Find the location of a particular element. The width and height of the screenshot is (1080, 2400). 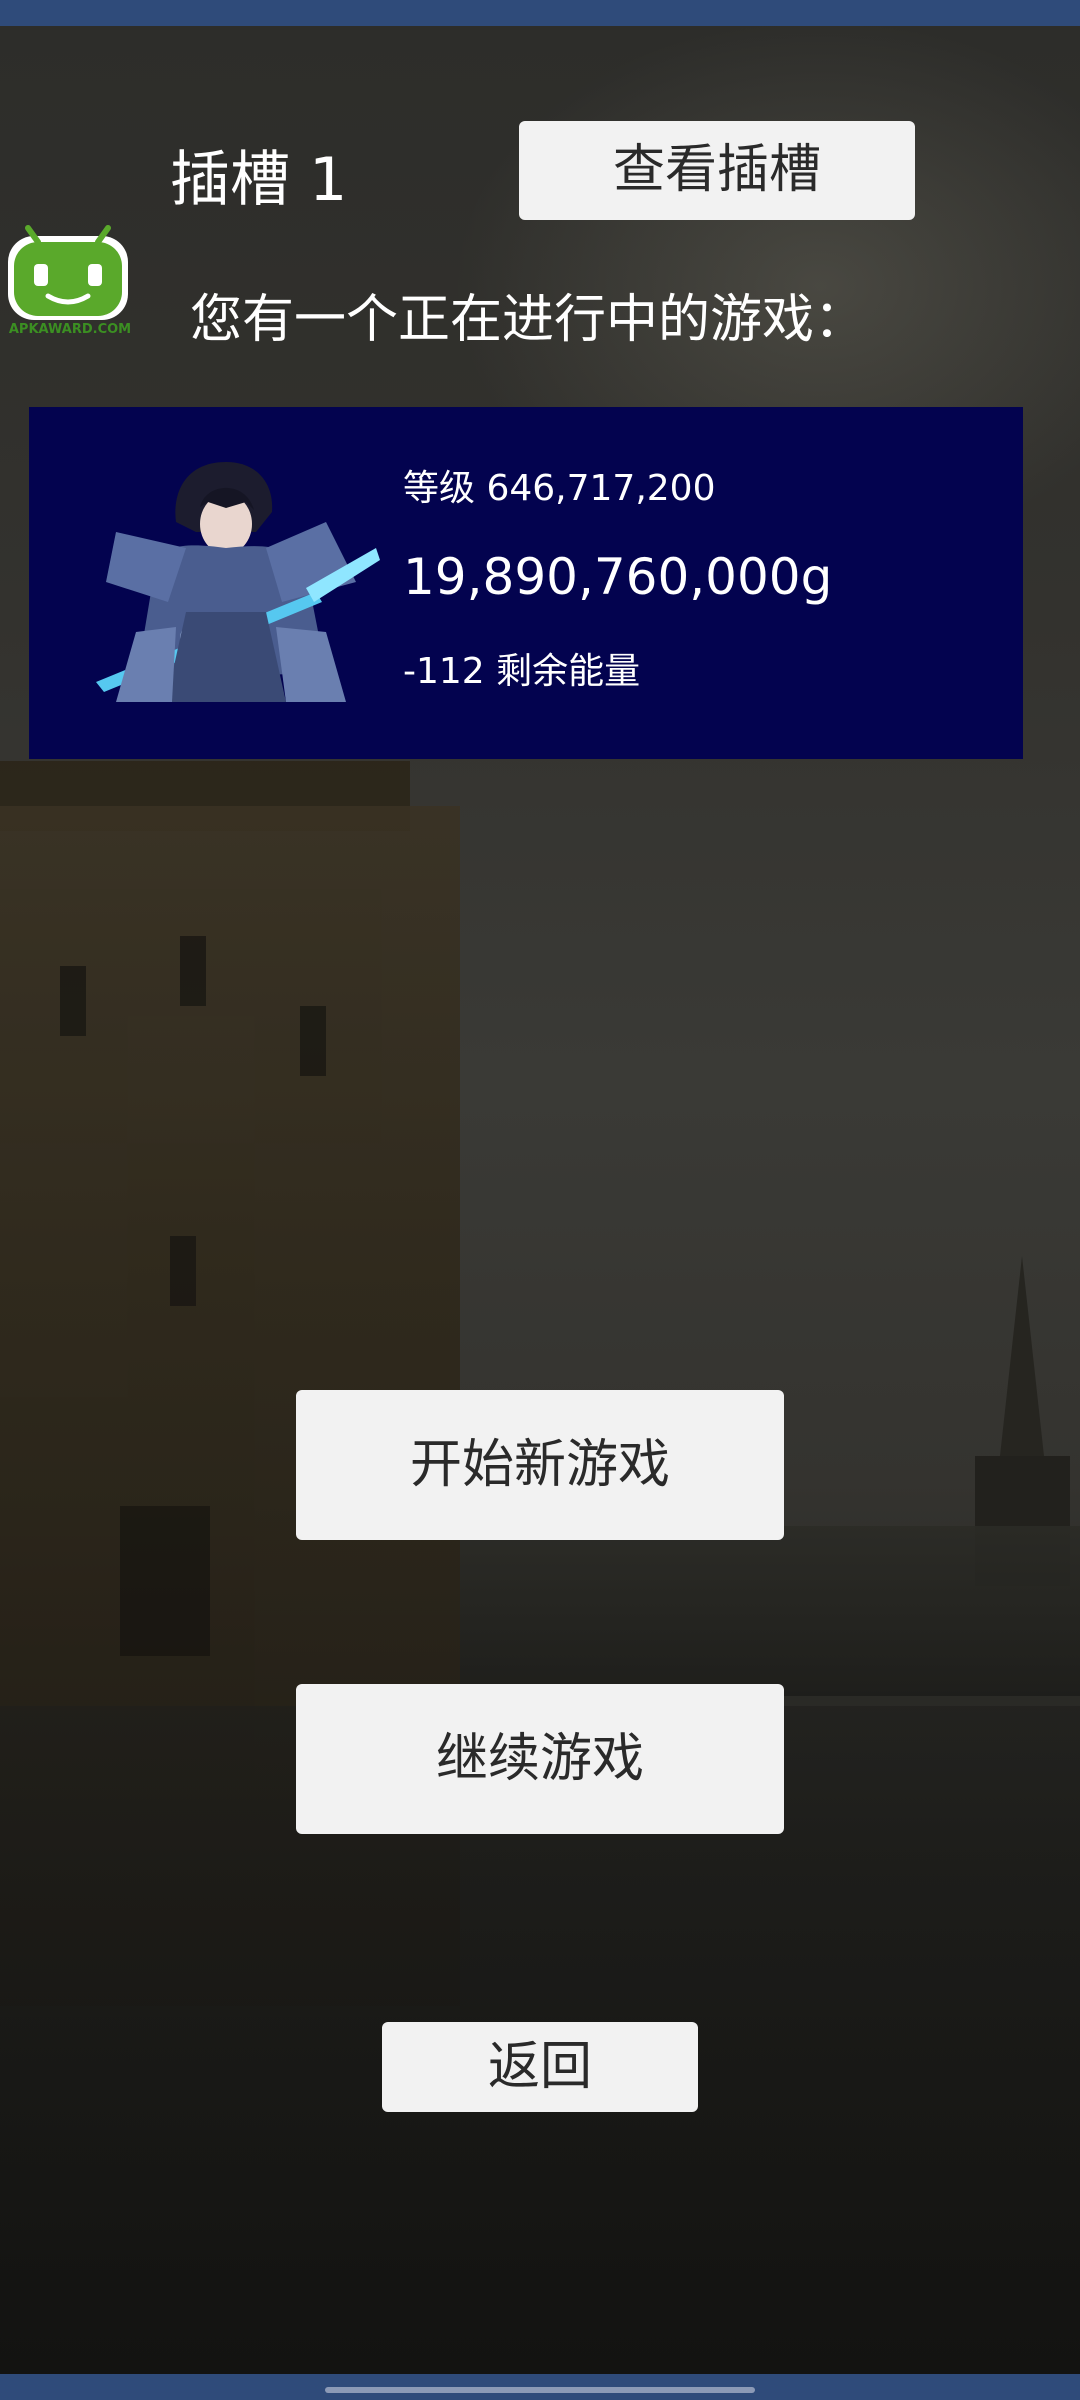

save-energy: -112 剩余能量 is located at coordinates (522, 671).